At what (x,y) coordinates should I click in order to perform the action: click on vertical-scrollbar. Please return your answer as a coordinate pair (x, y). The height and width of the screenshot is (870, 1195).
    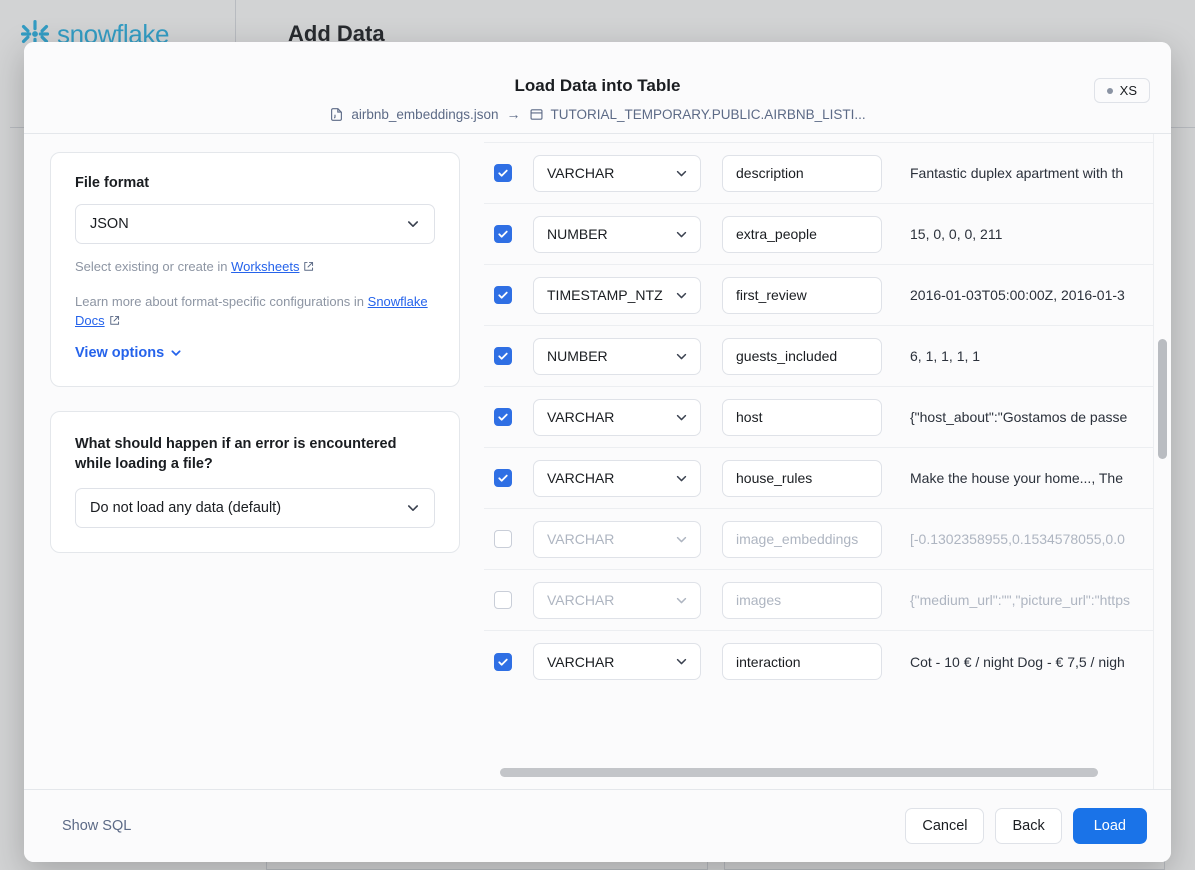
    Looking at the image, I should click on (1162, 461).